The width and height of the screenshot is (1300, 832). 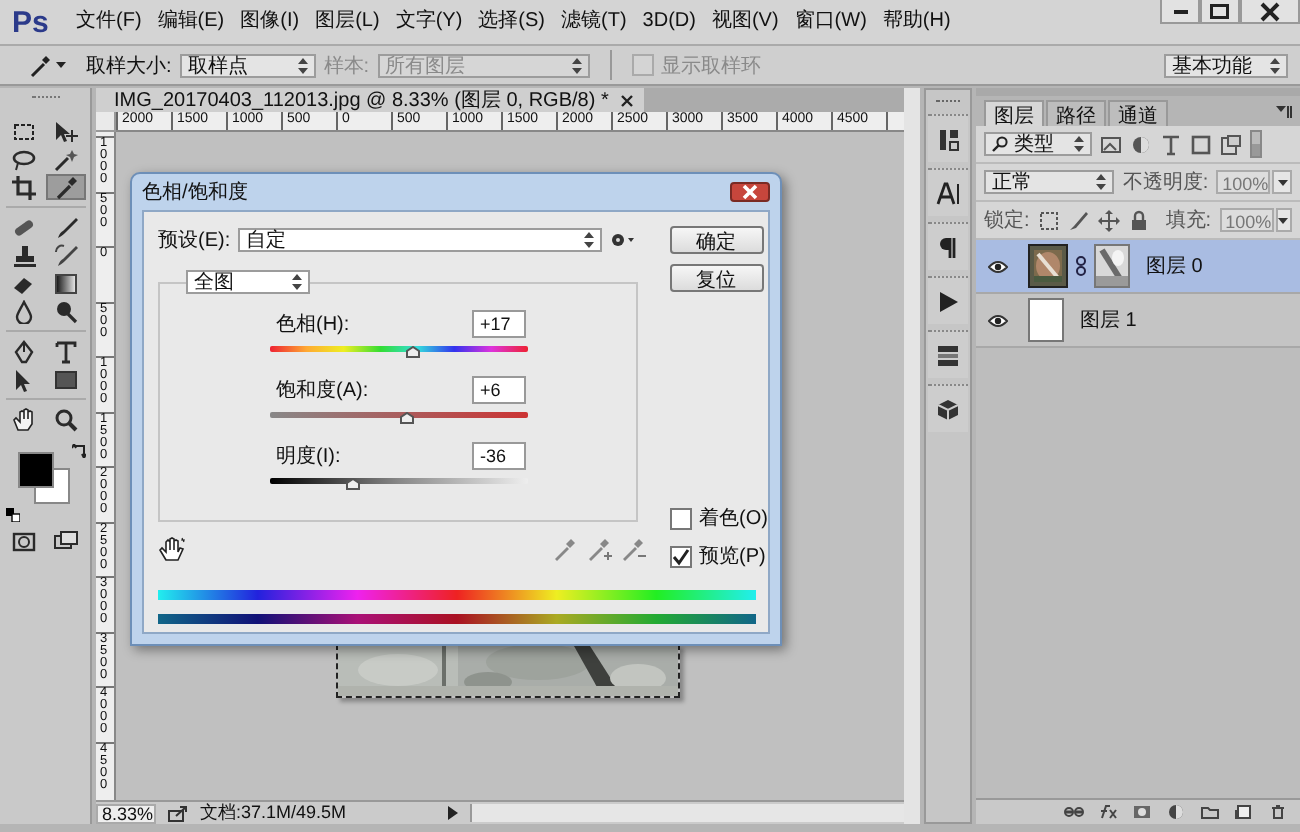 What do you see at coordinates (1138, 267) in the screenshot?
I see `layer-row: 图层 0` at bounding box center [1138, 267].